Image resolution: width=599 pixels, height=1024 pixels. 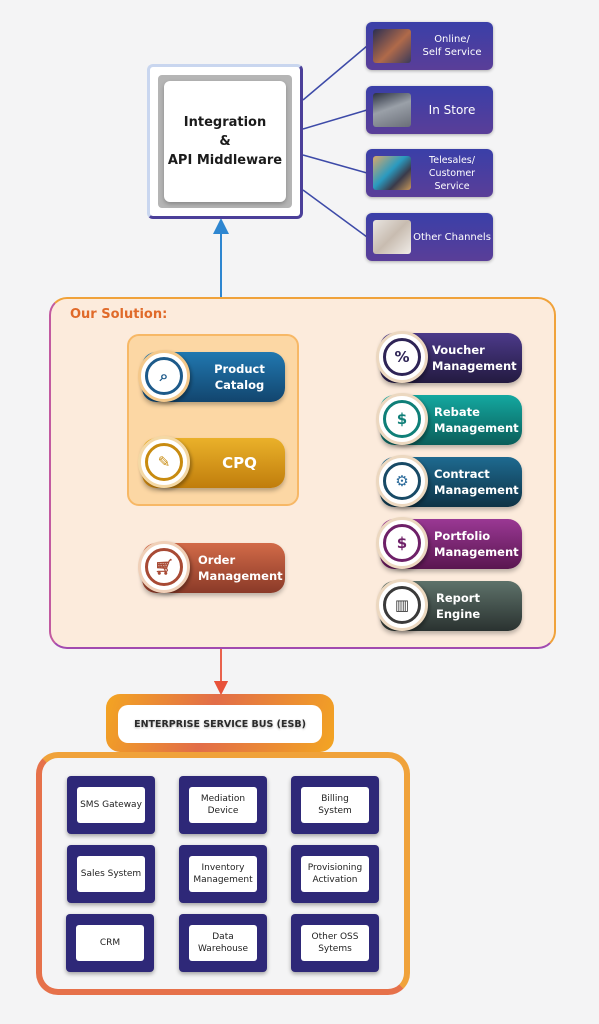 I want to click on store-photo-icon, so click(x=392, y=110).